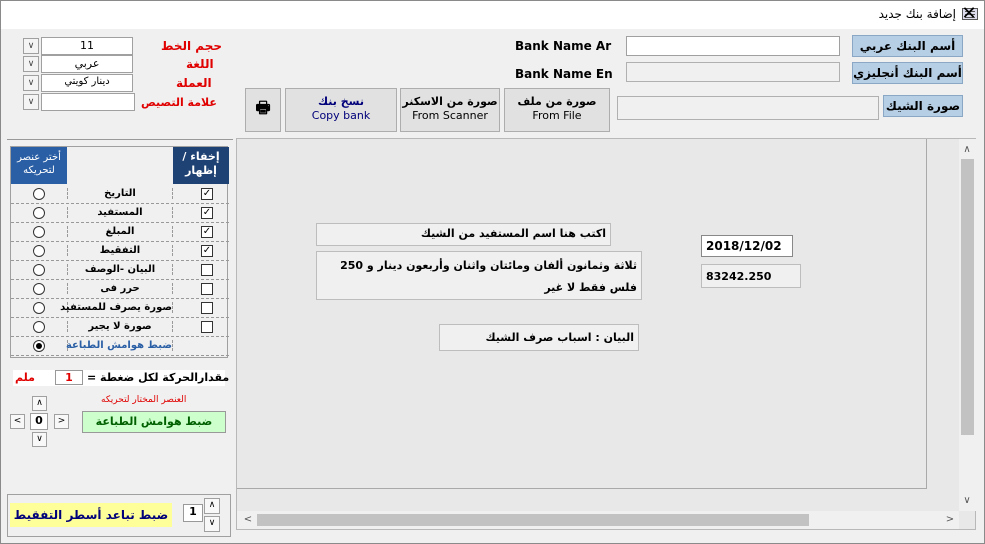 Image resolution: width=985 pixels, height=544 pixels. Describe the element at coordinates (88, 102) in the screenshot. I see `crossing-combo` at that location.